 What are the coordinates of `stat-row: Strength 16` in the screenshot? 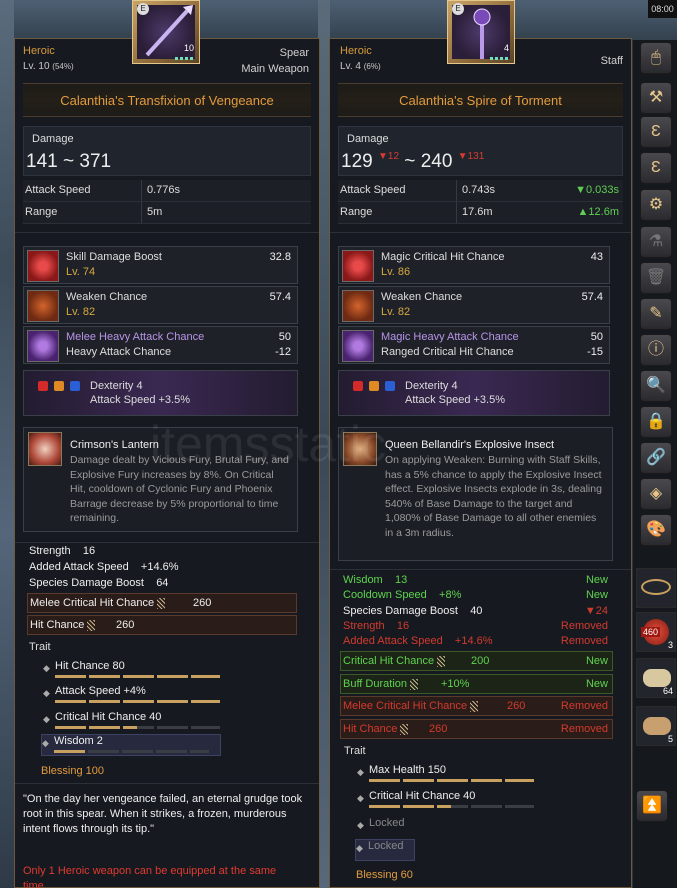 It's located at (376, 626).